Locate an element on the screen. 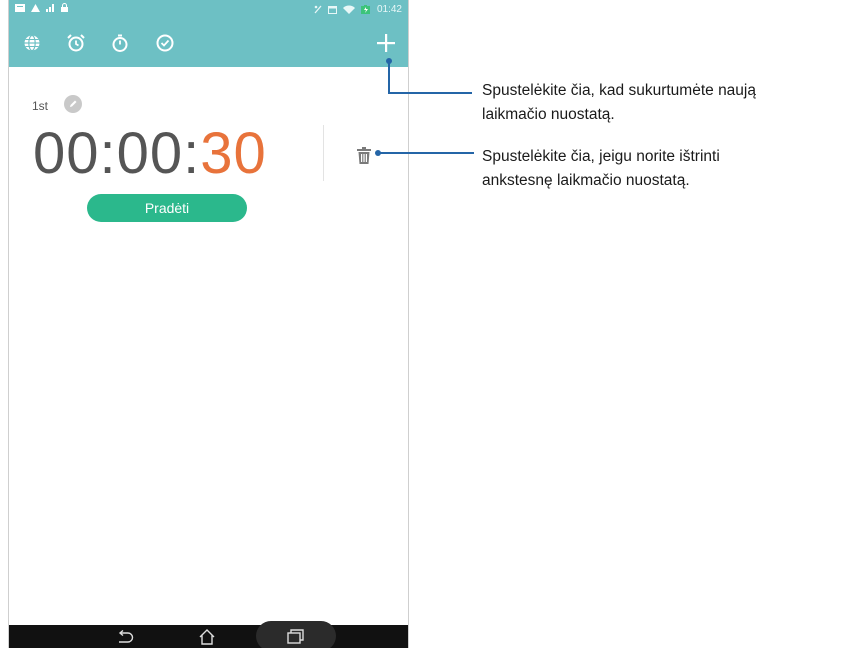 The height and width of the screenshot is (648, 854). add-callout-line-horizontal is located at coordinates (430, 93).